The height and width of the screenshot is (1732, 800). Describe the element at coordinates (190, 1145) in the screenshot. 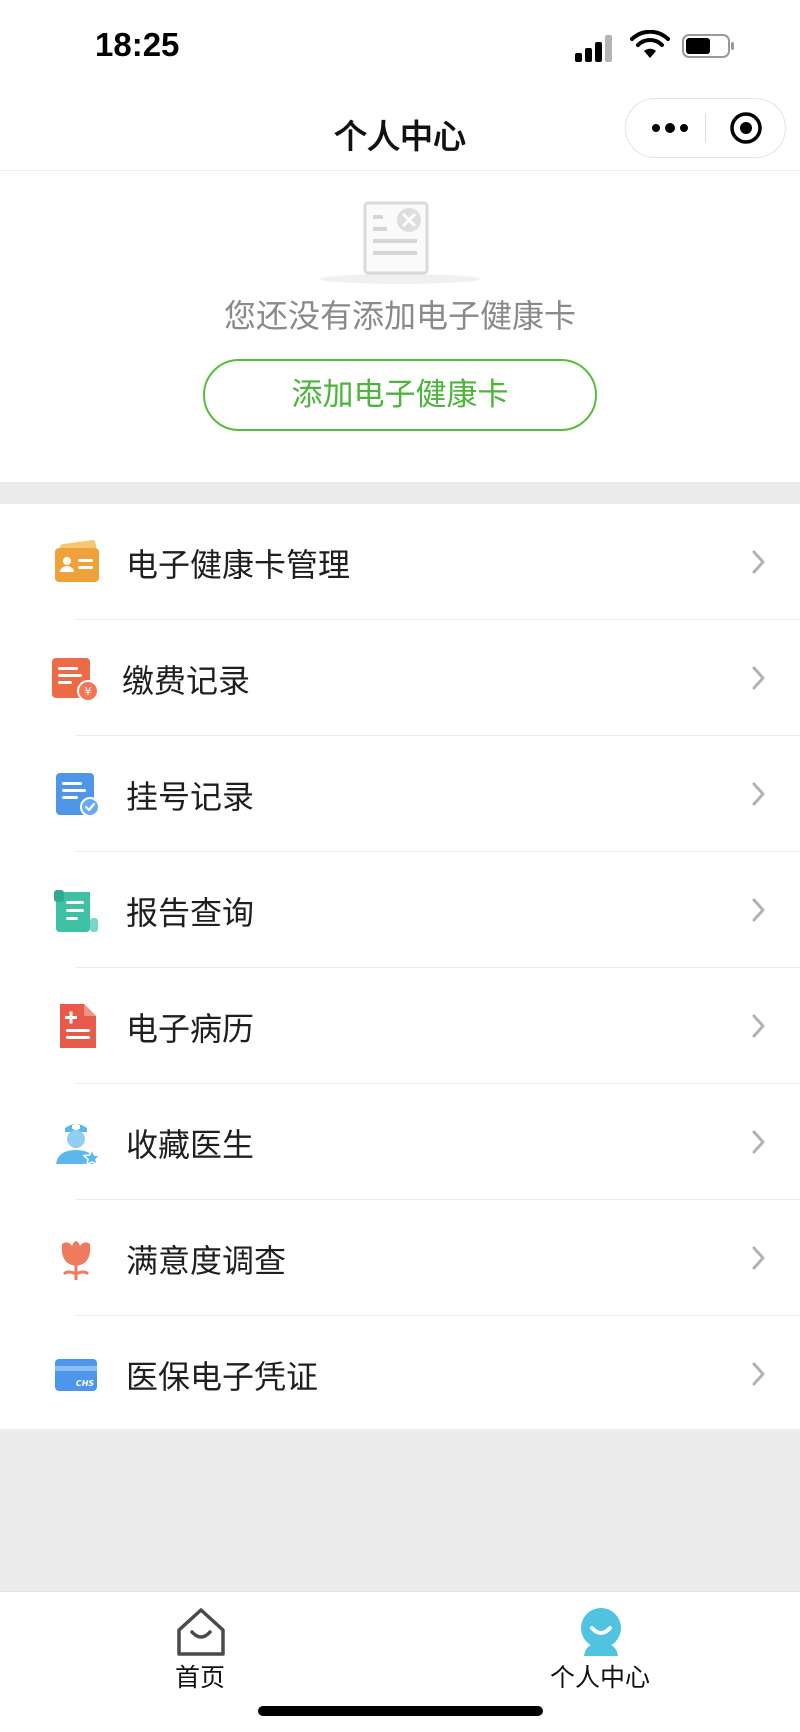

I see `menu-label-favorite-doctor: 收藏医生` at that location.